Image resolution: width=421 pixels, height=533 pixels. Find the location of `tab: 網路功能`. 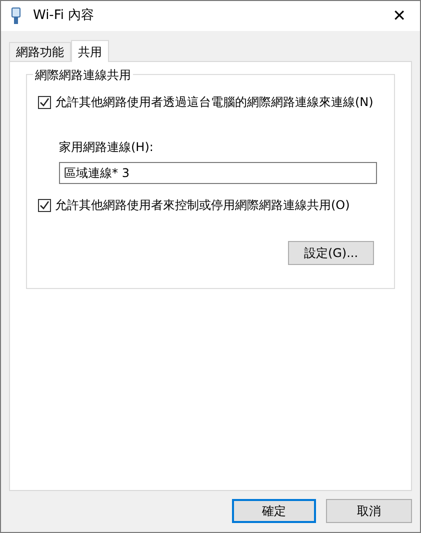

tab: 網路功能 is located at coordinates (40, 51).